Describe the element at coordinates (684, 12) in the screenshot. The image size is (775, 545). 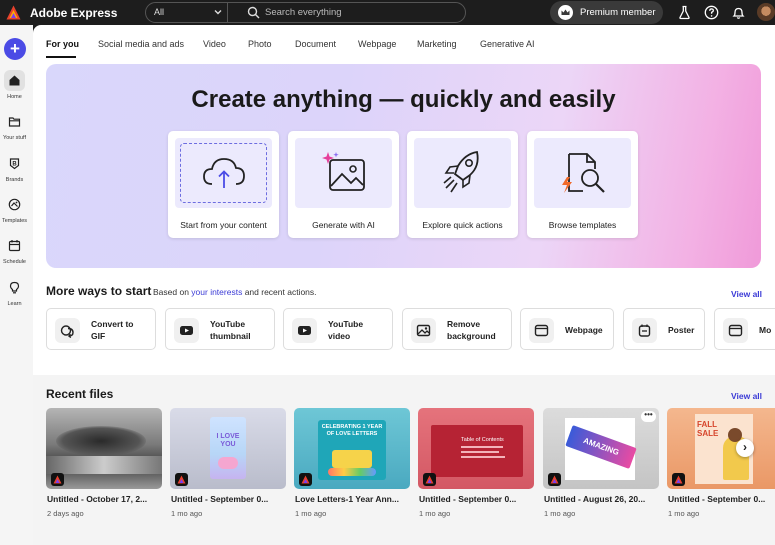
I see `labs-flask-icon` at that location.